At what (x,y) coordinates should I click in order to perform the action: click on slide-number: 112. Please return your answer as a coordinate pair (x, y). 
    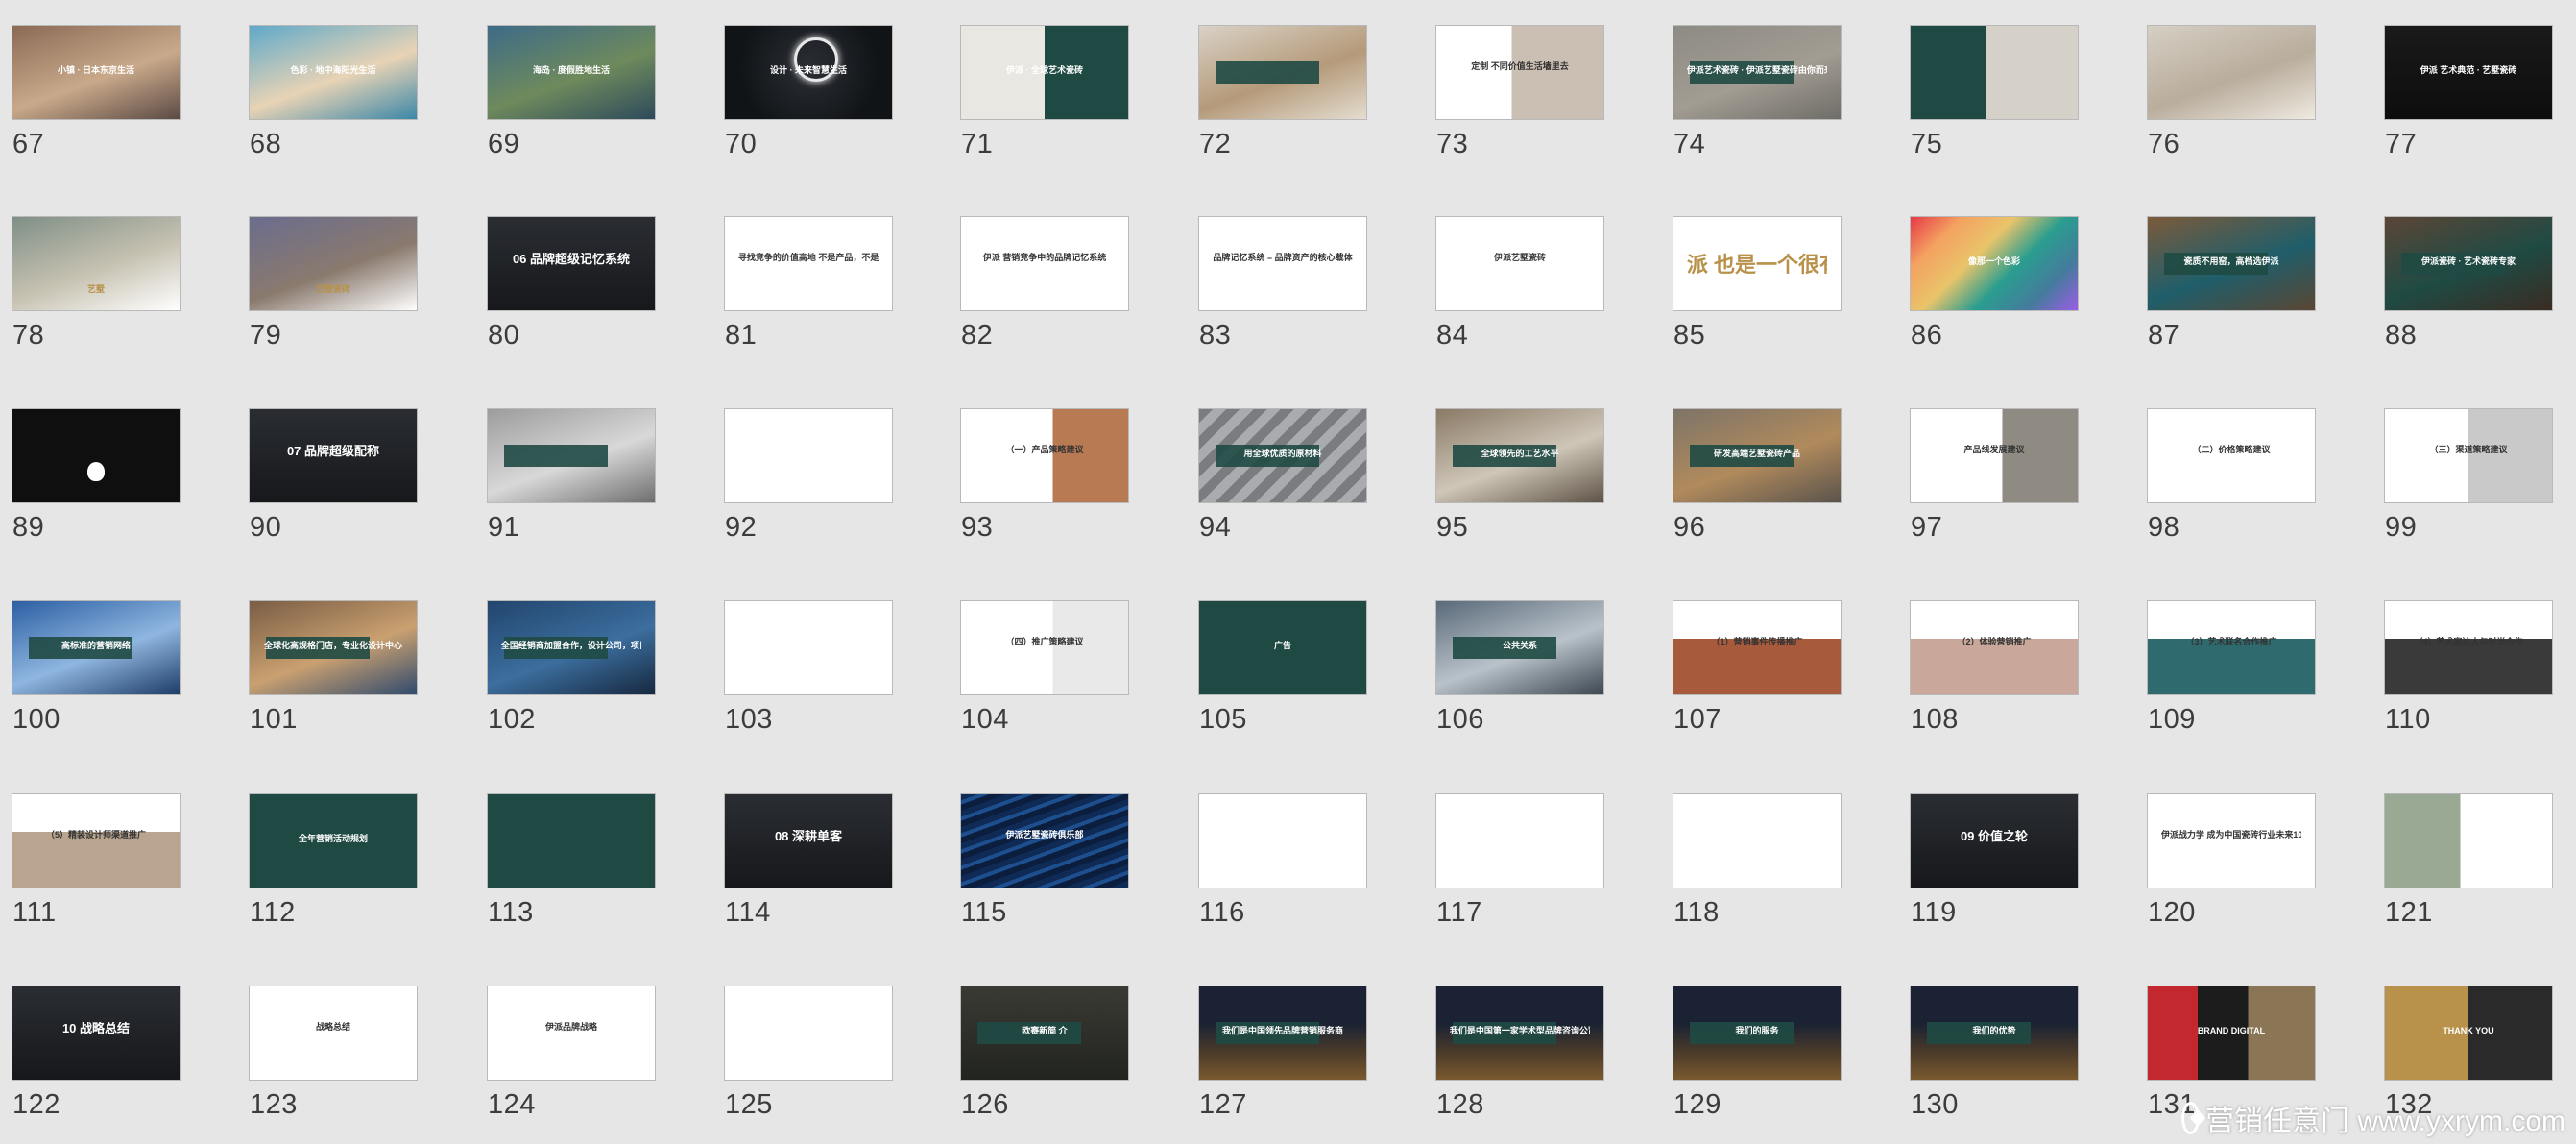
    Looking at the image, I should click on (273, 912).